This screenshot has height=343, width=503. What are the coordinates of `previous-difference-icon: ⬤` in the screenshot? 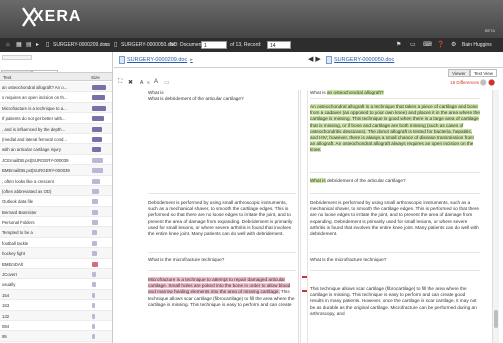 It's located at (483, 83).